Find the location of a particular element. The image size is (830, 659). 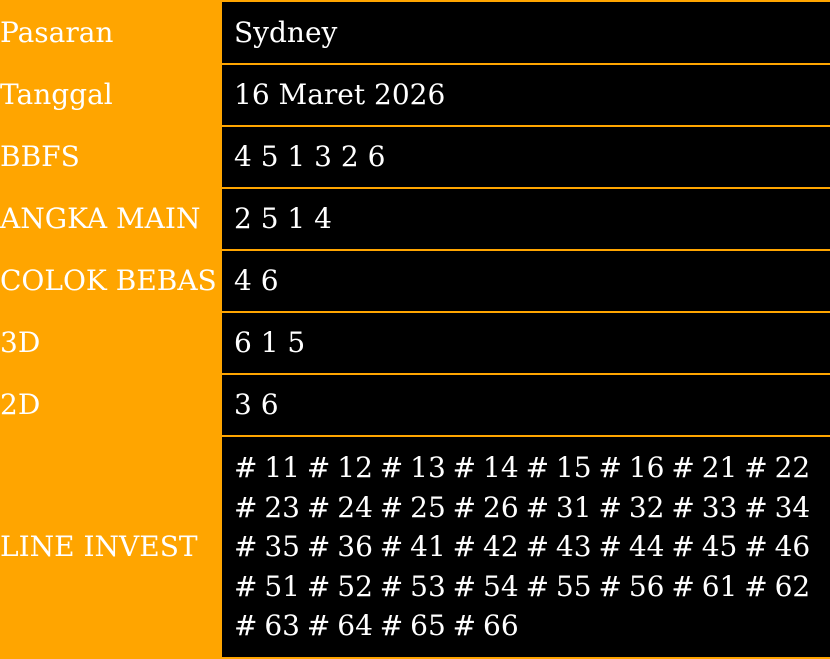

label-angka-main: ANGKA MAIN is located at coordinates (110, 219).